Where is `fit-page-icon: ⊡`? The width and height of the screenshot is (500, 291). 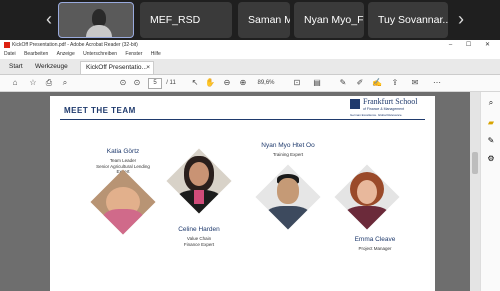
fit-page-icon: ⊡ is located at coordinates (297, 83).